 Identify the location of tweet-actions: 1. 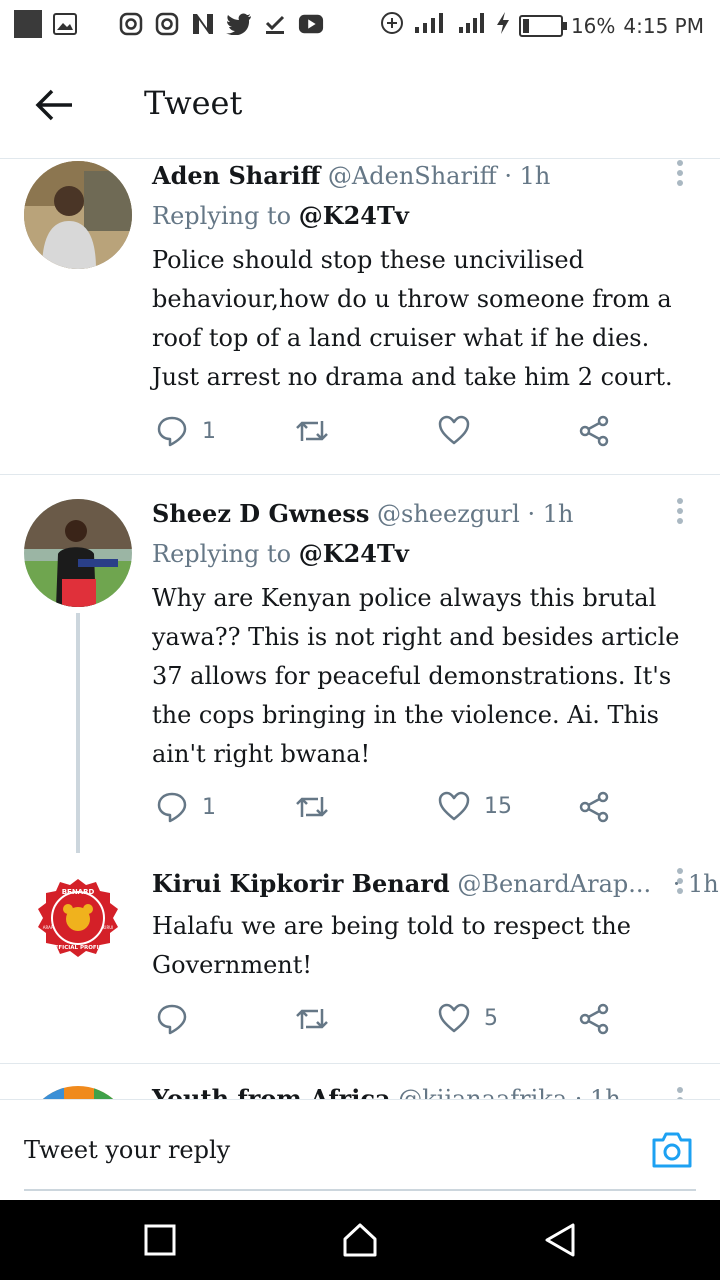
(392, 435).